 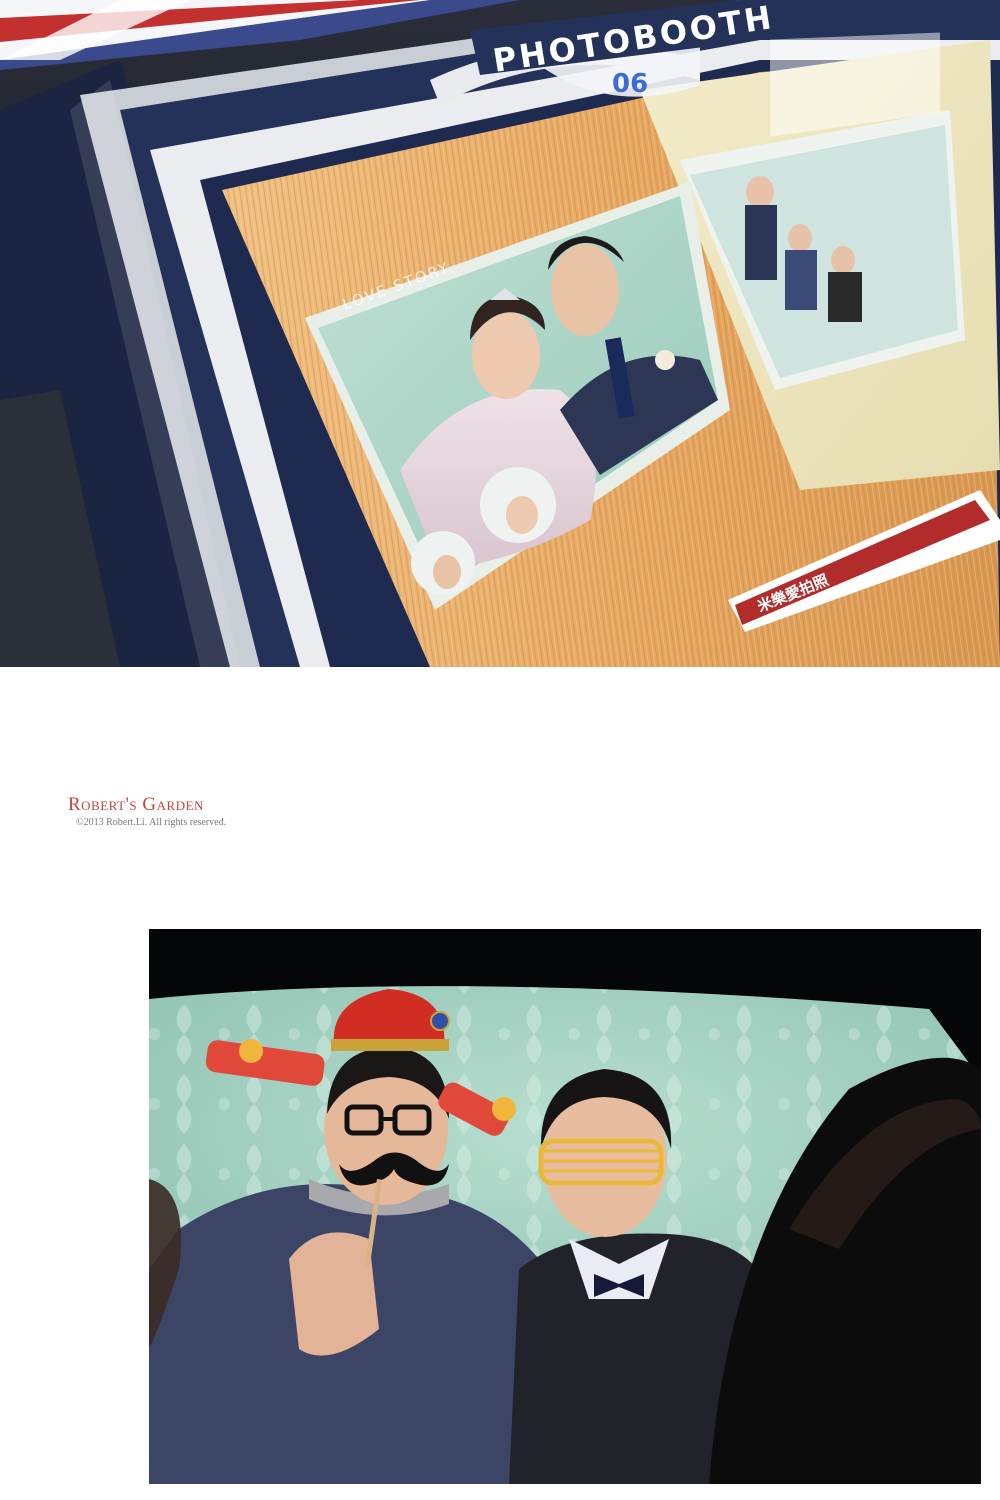 What do you see at coordinates (630, 84) in the screenshot?
I see `frame-number-text: 06` at bounding box center [630, 84].